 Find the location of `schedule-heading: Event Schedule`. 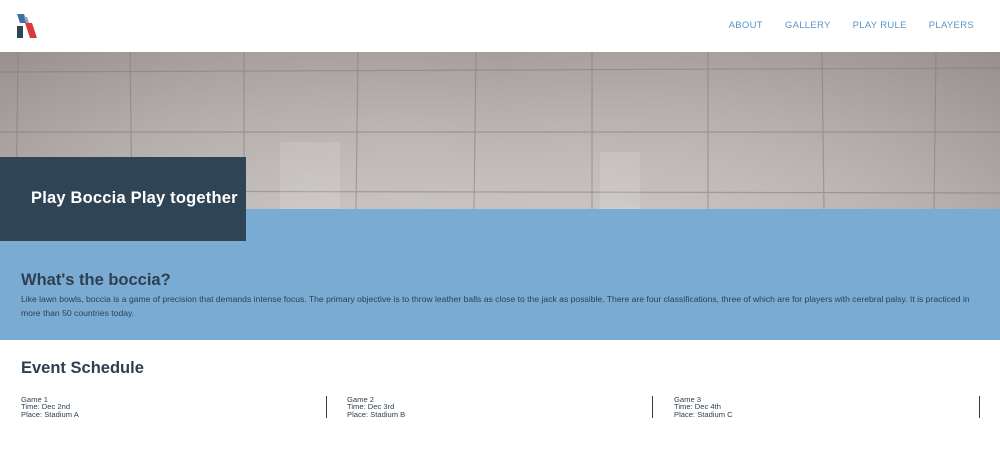

schedule-heading: Event Schedule is located at coordinates (82, 368).